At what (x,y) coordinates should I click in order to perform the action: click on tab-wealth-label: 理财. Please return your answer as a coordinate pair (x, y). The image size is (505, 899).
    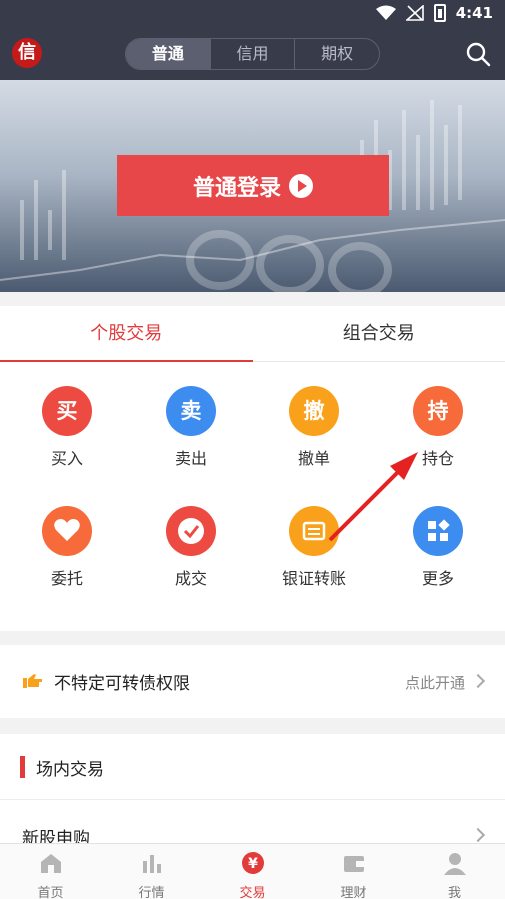
    Looking at the image, I should click on (353, 892).